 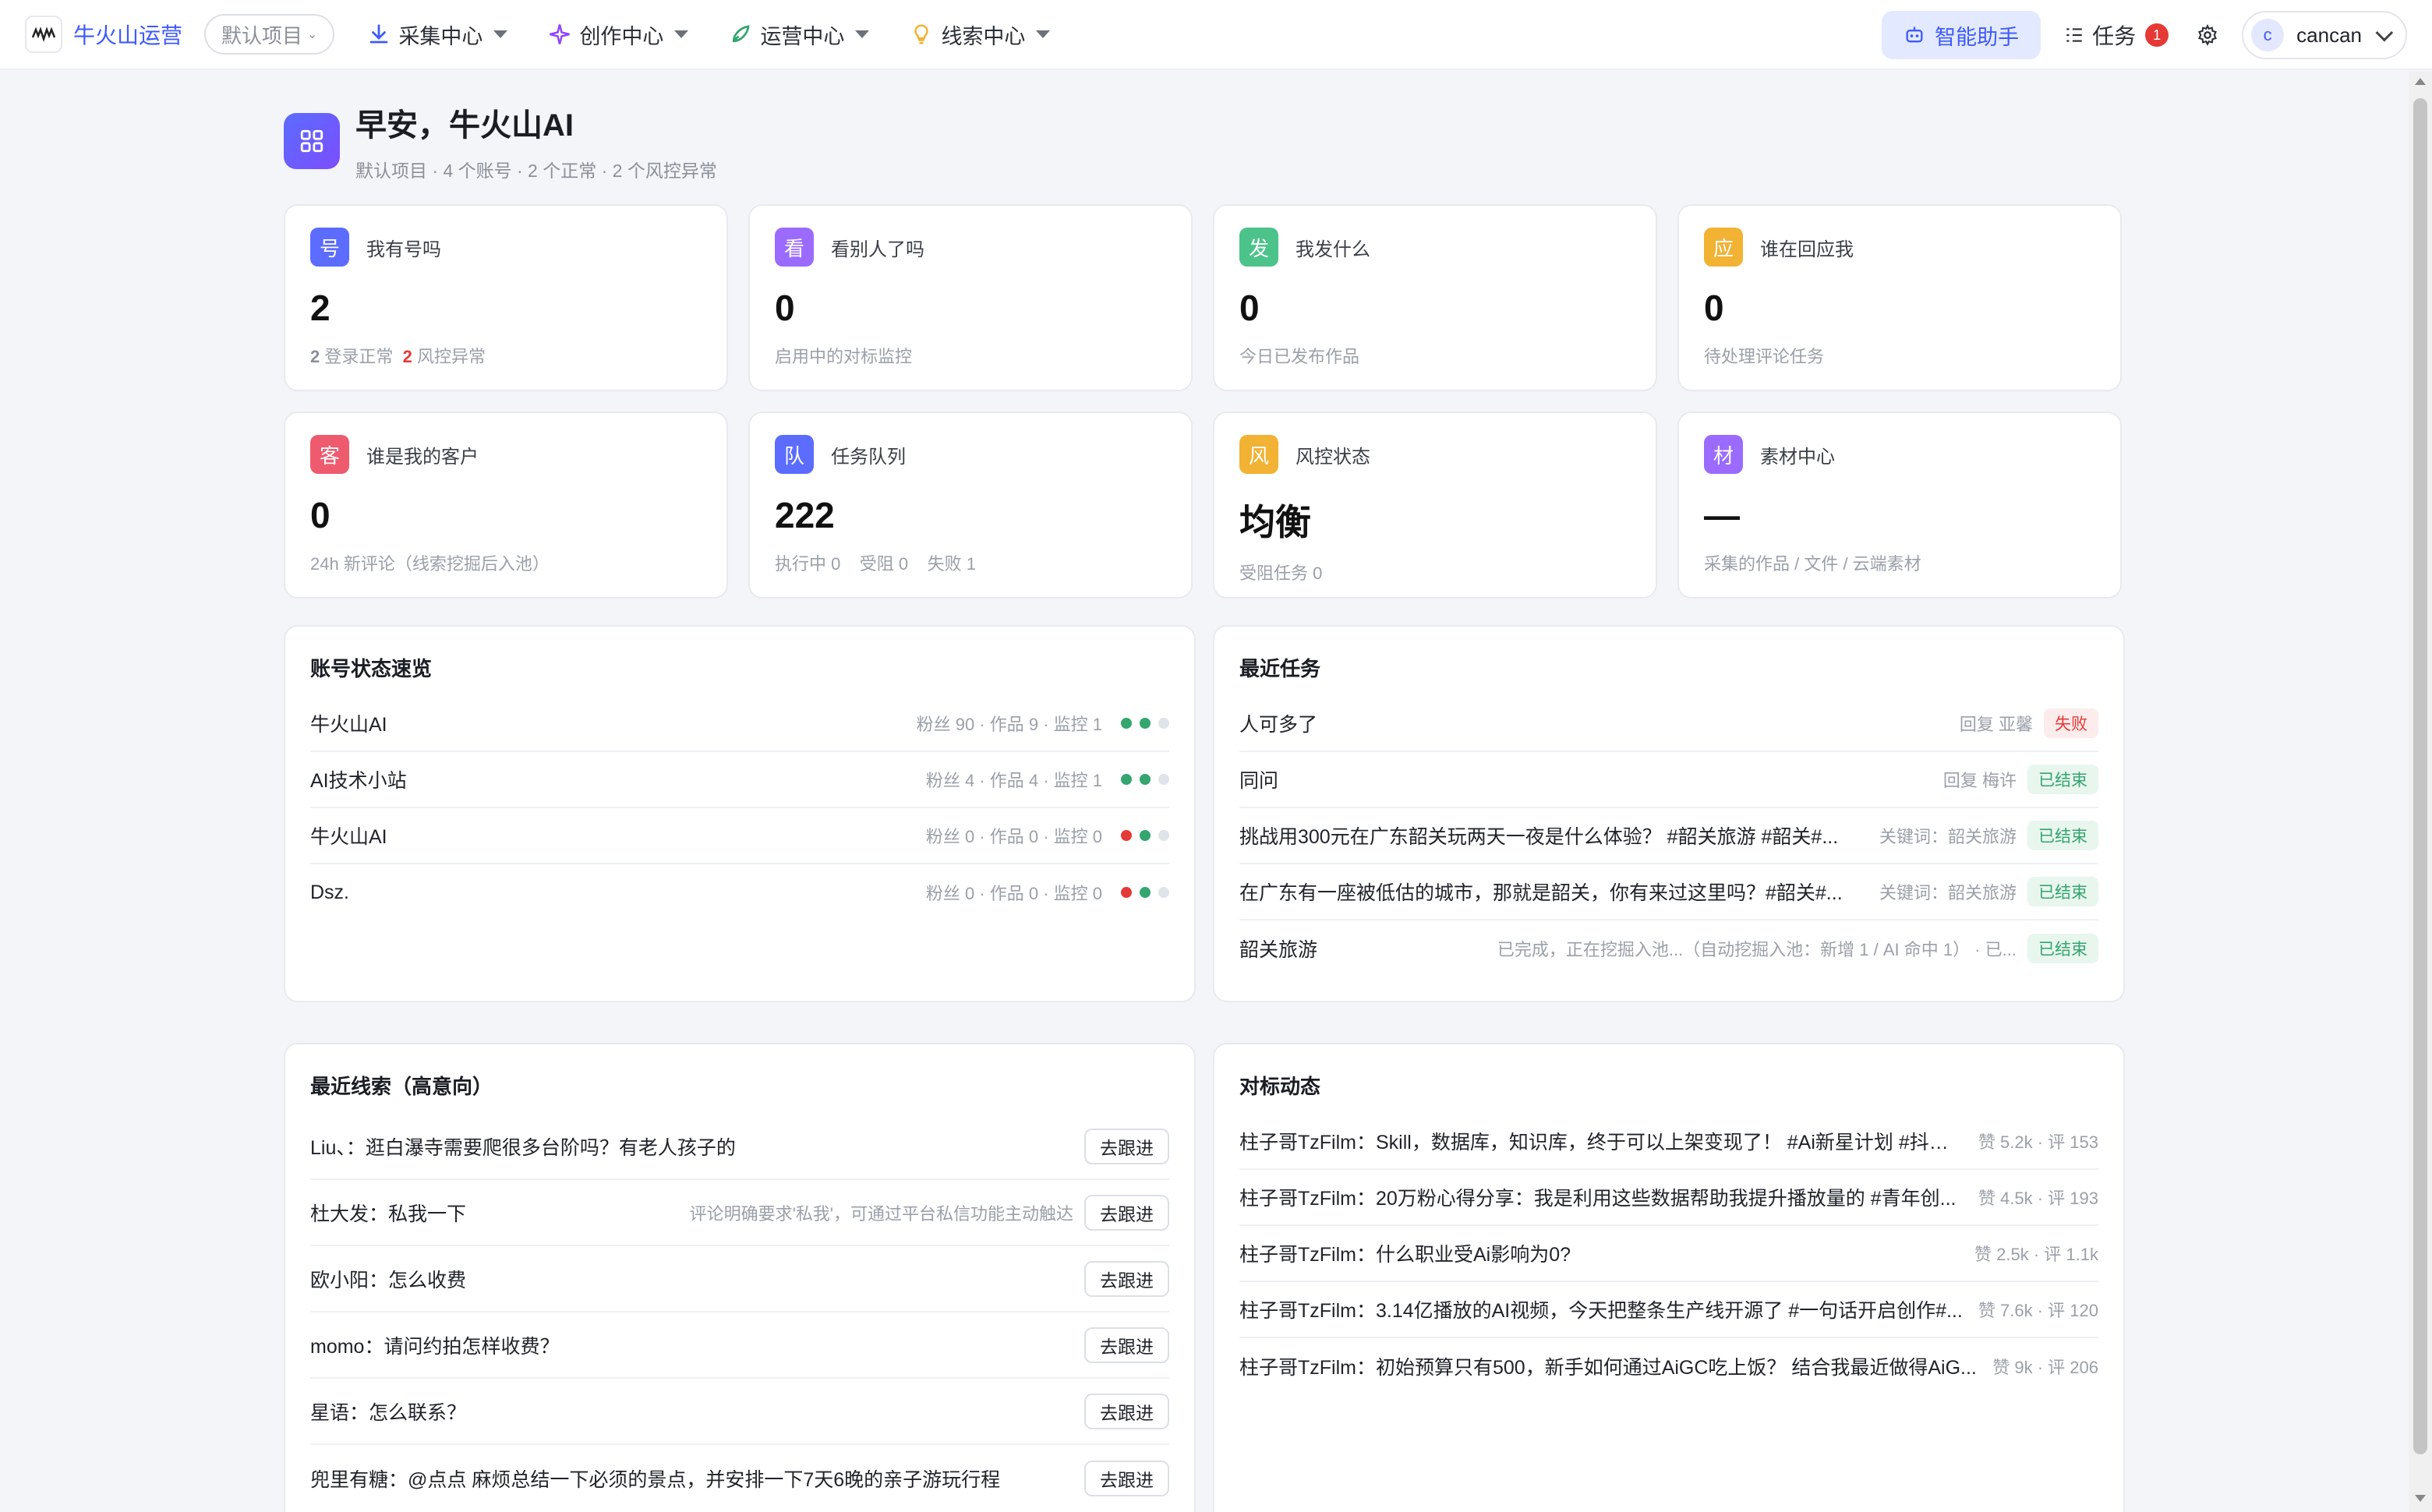 I want to click on stat-icon: 材, so click(x=1723, y=454).